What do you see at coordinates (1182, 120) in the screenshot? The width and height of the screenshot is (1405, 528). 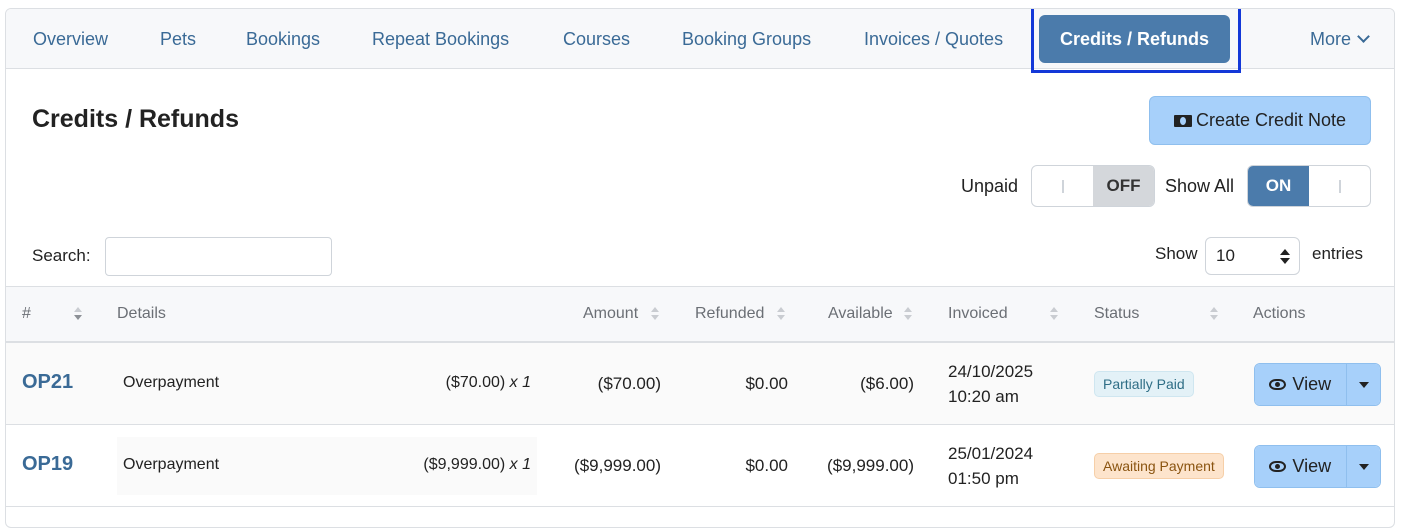 I see `money-bill-icon` at bounding box center [1182, 120].